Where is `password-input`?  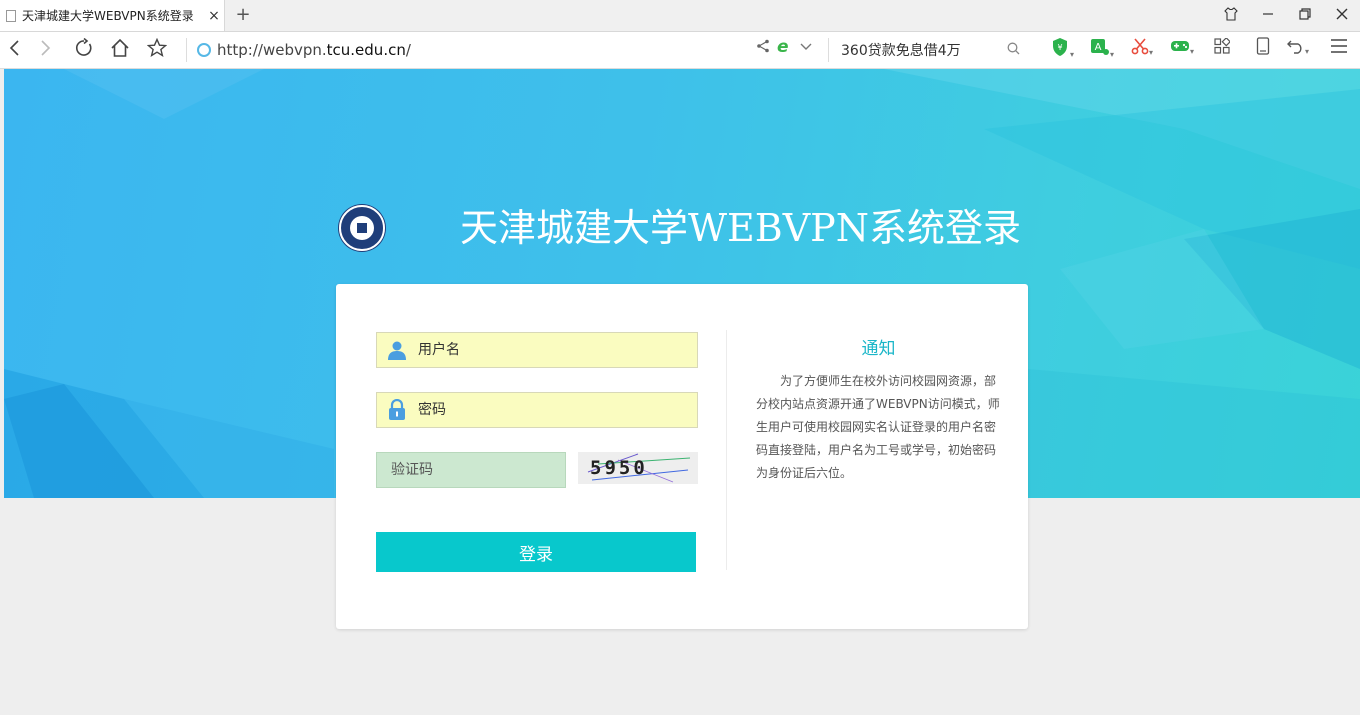 password-input is located at coordinates (548, 410).